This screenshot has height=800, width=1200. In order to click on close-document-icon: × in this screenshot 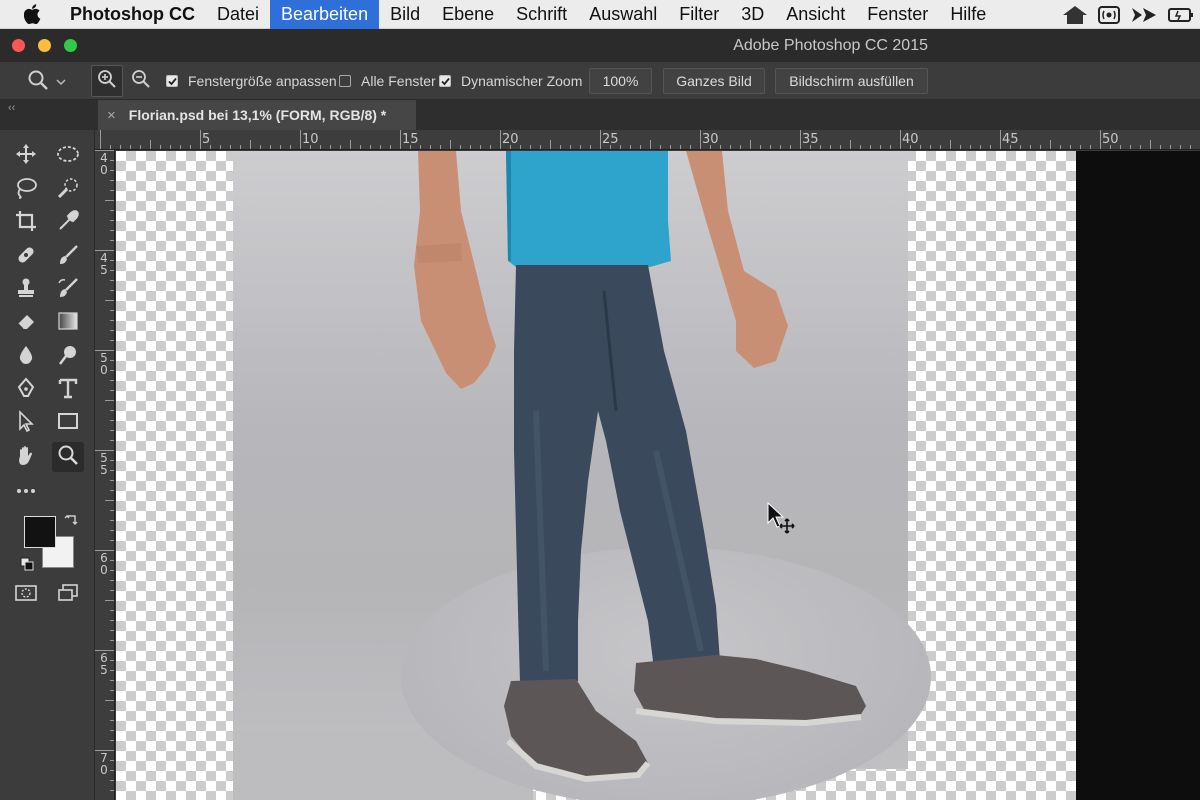, I will do `click(111, 115)`.